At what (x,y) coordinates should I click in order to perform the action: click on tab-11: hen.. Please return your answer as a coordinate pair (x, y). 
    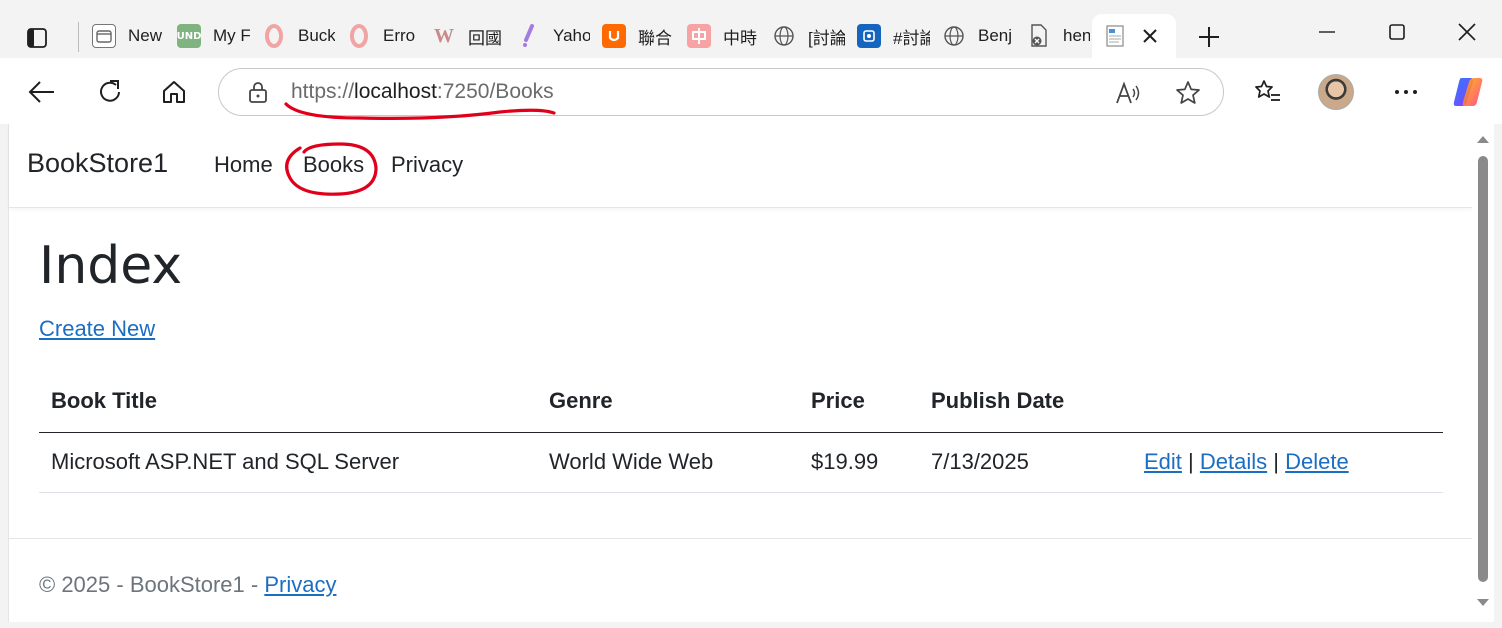
    Looking at the image, I should click on (1052, 36).